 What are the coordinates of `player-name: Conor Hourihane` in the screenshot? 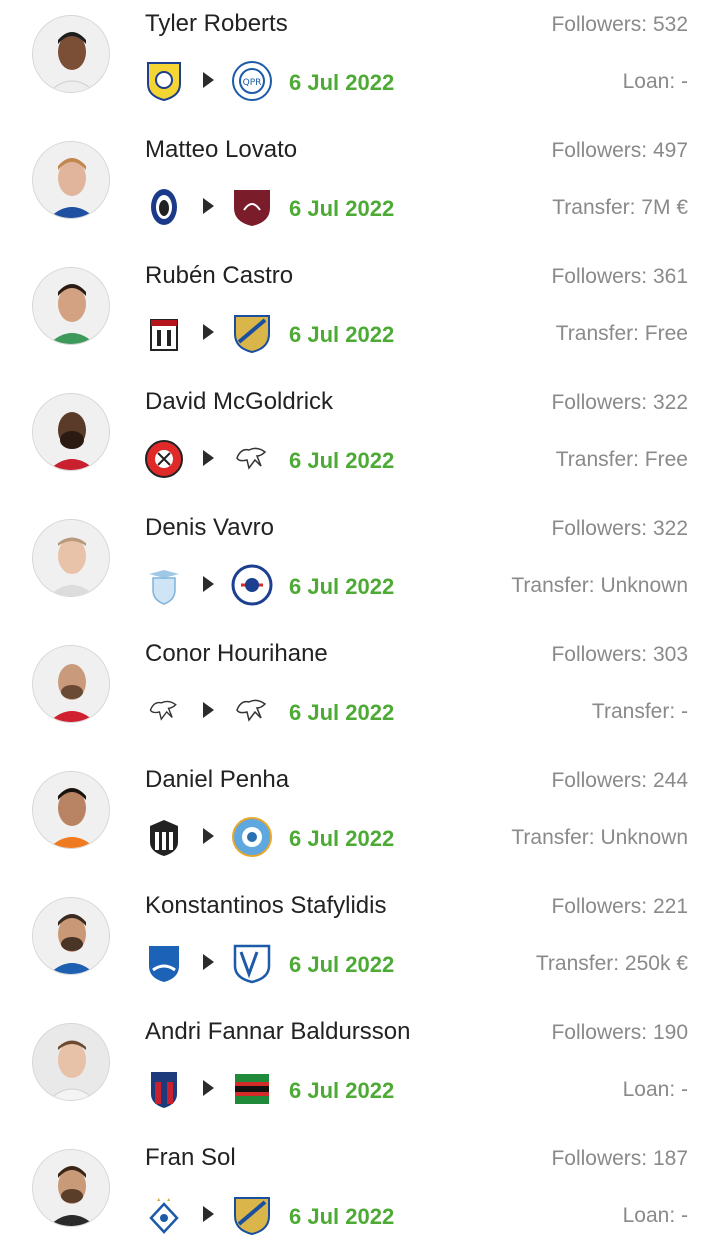 It's located at (236, 654).